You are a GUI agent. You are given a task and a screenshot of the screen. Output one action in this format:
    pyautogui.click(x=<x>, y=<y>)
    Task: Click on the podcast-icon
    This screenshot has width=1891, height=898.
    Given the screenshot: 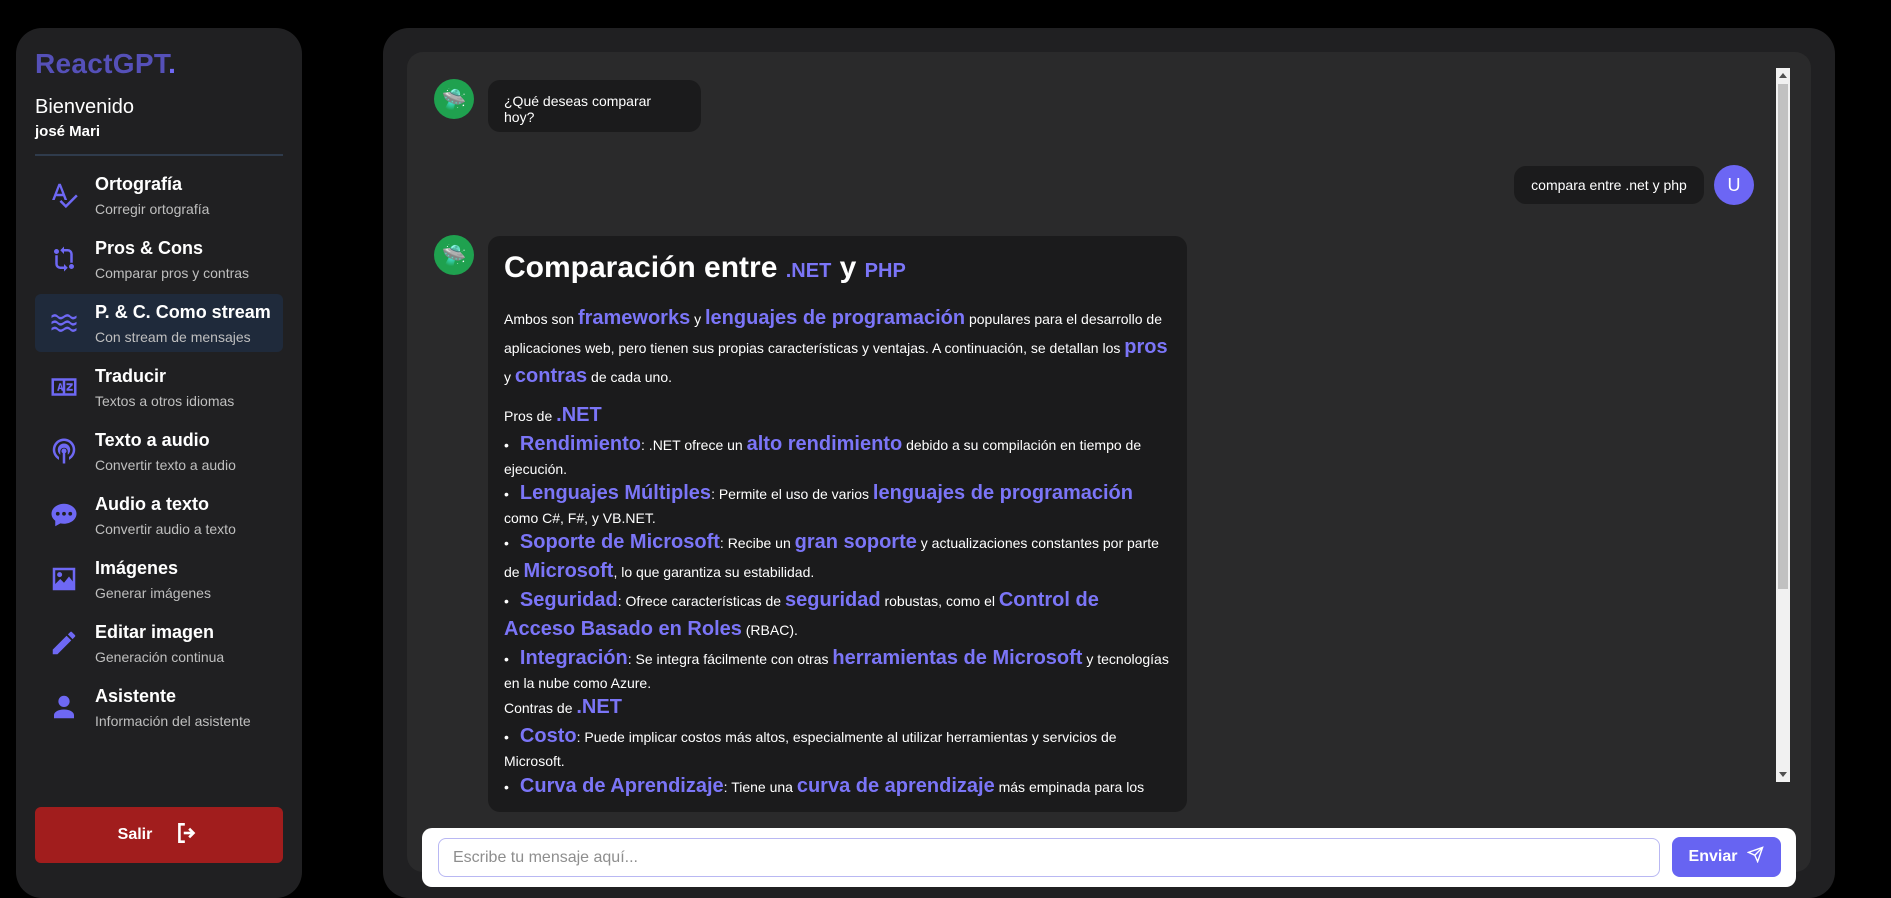 What is the action you would take?
    pyautogui.click(x=64, y=451)
    